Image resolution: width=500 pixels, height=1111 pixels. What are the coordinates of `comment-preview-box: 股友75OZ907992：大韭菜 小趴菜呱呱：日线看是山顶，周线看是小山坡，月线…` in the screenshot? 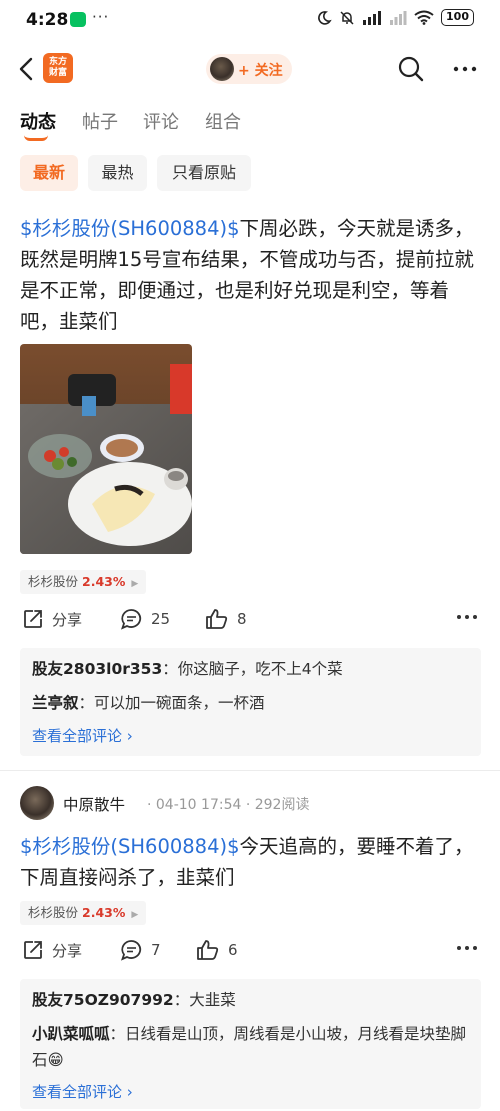 It's located at (250, 1044).